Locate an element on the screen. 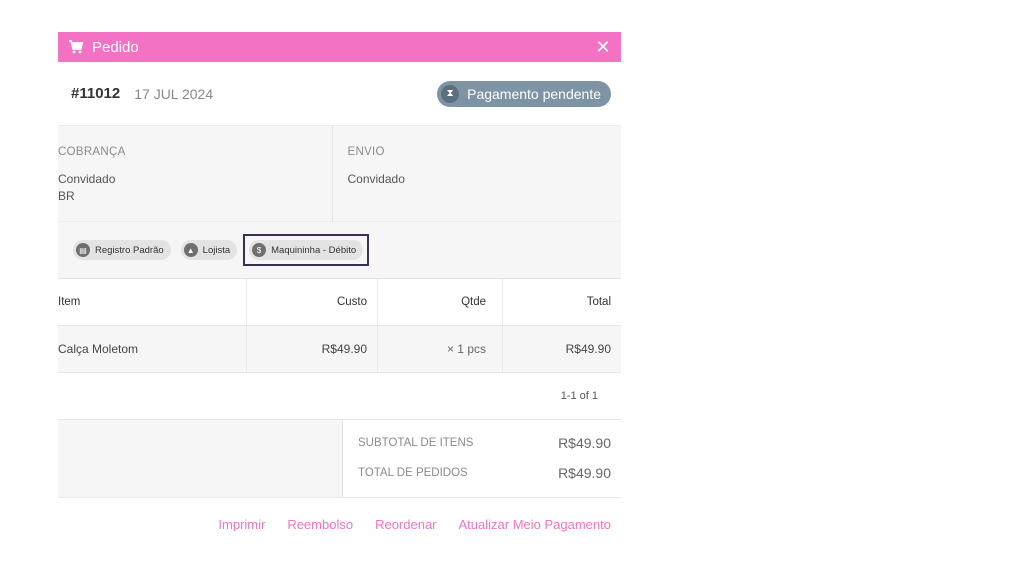 Image resolution: width=1024 pixels, height=576 pixels. shipping-heading: ENVIO is located at coordinates (366, 152).